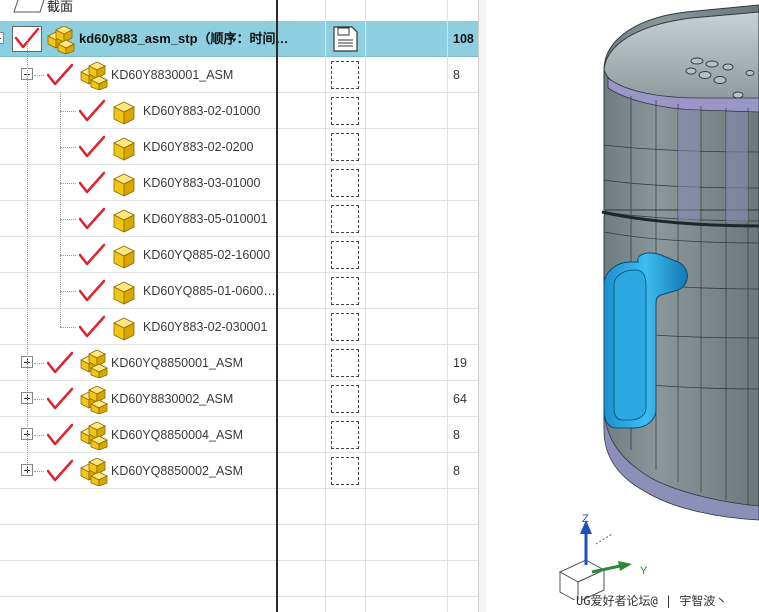  I want to click on tree-row-name: KD60Y883-05-010001, so click(205, 219).